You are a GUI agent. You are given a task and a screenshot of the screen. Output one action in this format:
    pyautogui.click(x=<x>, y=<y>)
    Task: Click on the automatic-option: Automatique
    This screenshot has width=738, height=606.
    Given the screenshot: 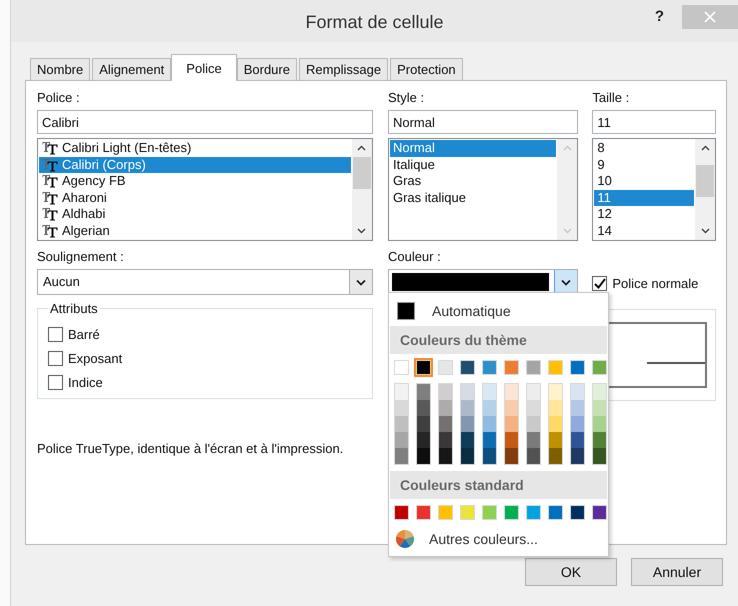 What is the action you would take?
    pyautogui.click(x=498, y=310)
    